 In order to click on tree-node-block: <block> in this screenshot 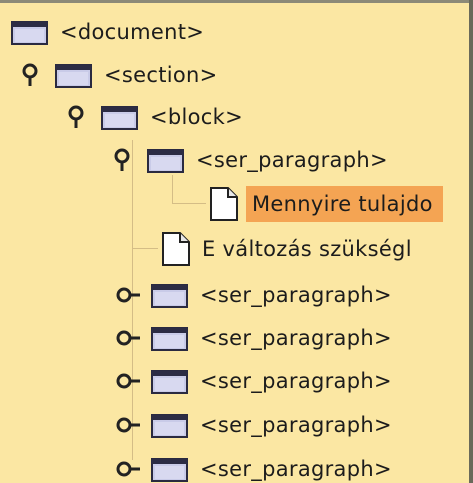, I will do `click(155, 117)`.